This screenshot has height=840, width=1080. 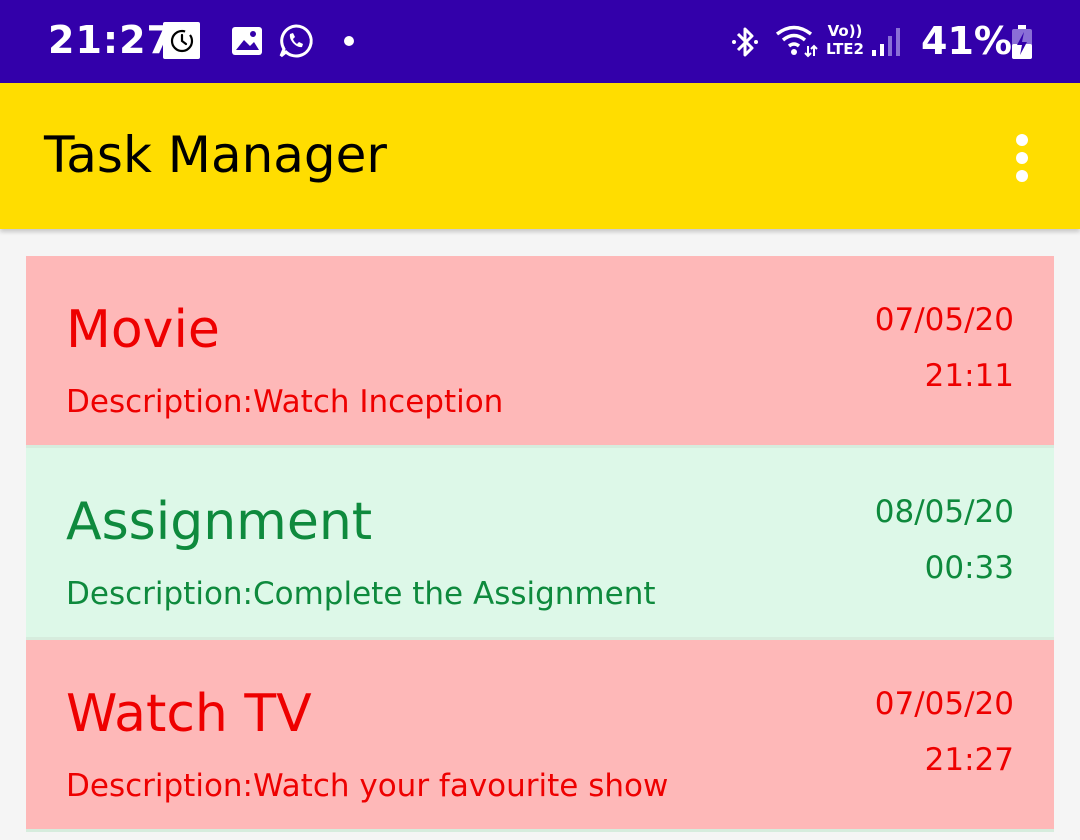 I want to click on overflow-menu-icon, so click(x=1022, y=158).